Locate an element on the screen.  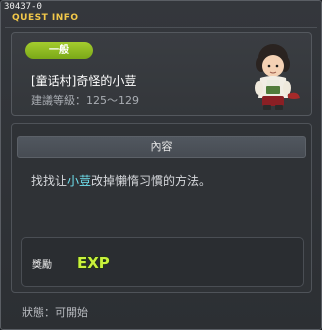
exp-icon: EXP is located at coordinates (93, 262).